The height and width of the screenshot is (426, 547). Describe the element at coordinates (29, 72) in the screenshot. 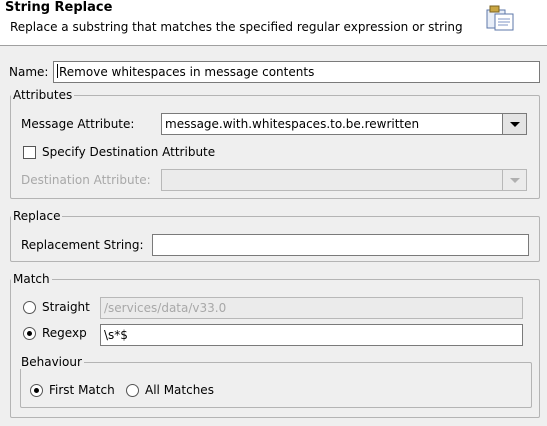

I see `name-label: Name:` at that location.